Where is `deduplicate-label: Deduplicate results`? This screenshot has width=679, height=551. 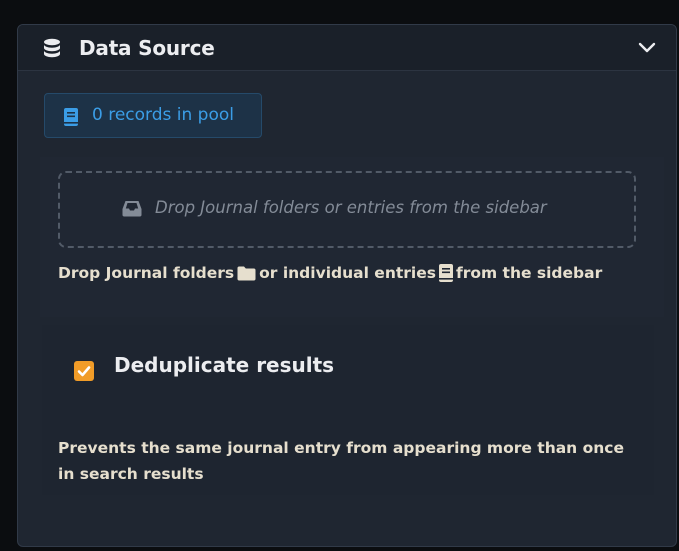
deduplicate-label: Deduplicate results is located at coordinates (224, 365).